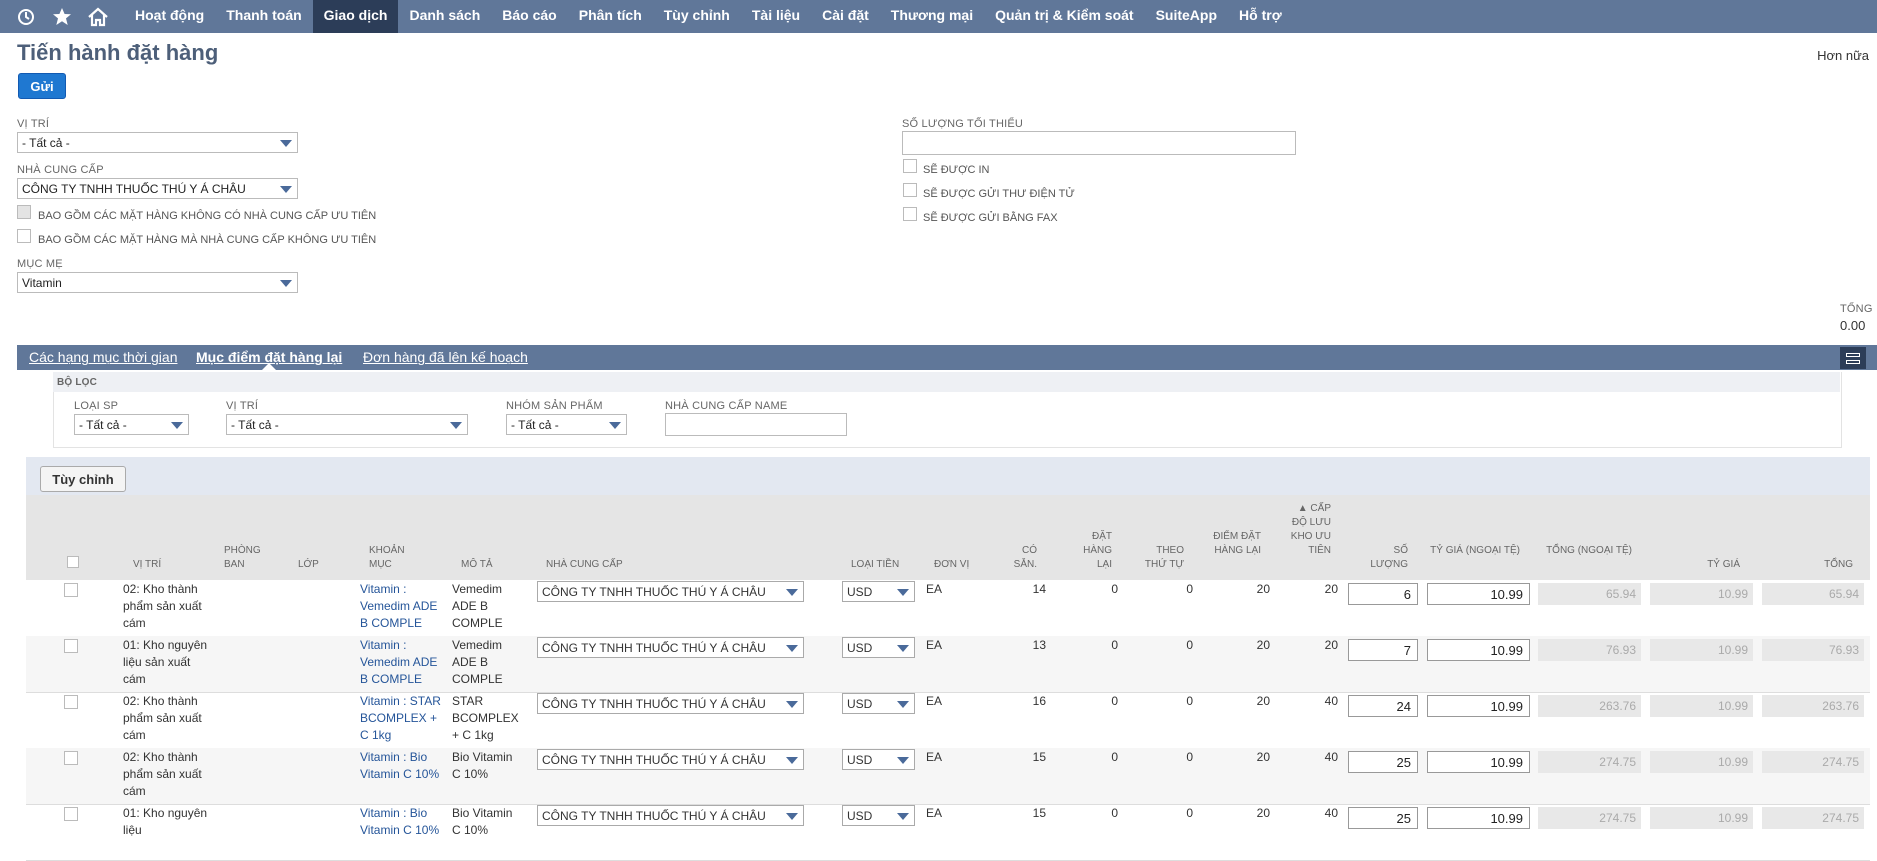 The image size is (1877, 861). What do you see at coordinates (40, 264) in the screenshot?
I see `parent-item-label: MỤC MẸ` at bounding box center [40, 264].